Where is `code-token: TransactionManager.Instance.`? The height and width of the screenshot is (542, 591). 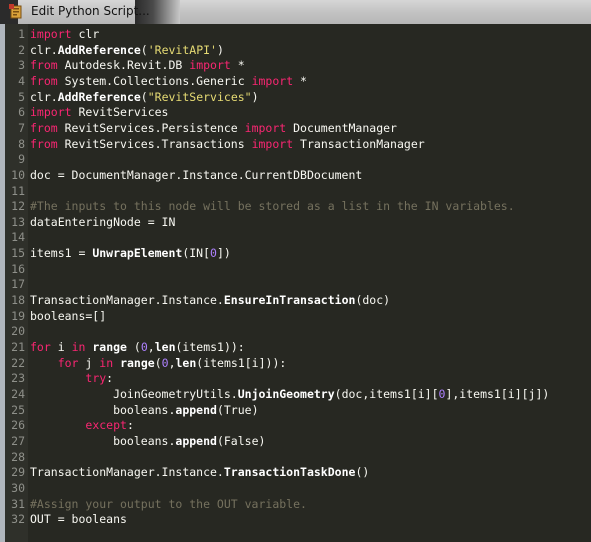
code-token: TransactionManager.Instance. is located at coordinates (127, 300).